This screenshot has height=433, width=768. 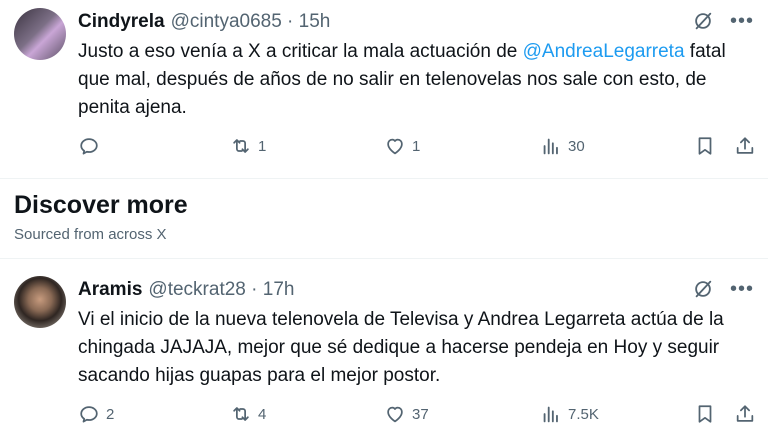 I want to click on repost-button: 1, so click(x=248, y=146).